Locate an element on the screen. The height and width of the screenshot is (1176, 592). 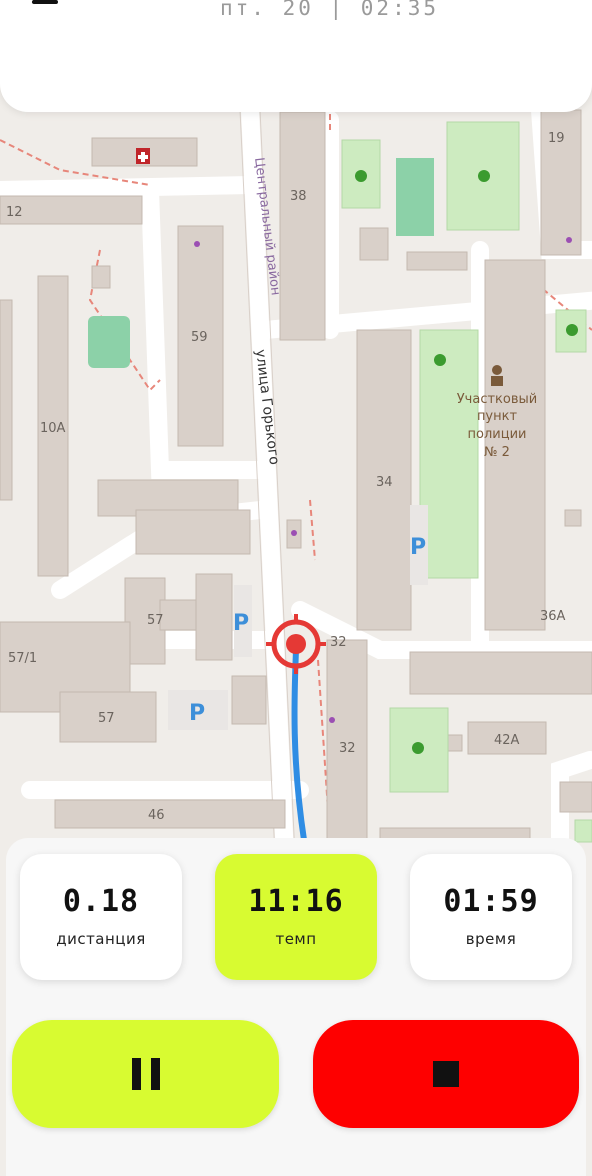
top-header: пт. 20 | 02:35 is located at coordinates (296, 56).